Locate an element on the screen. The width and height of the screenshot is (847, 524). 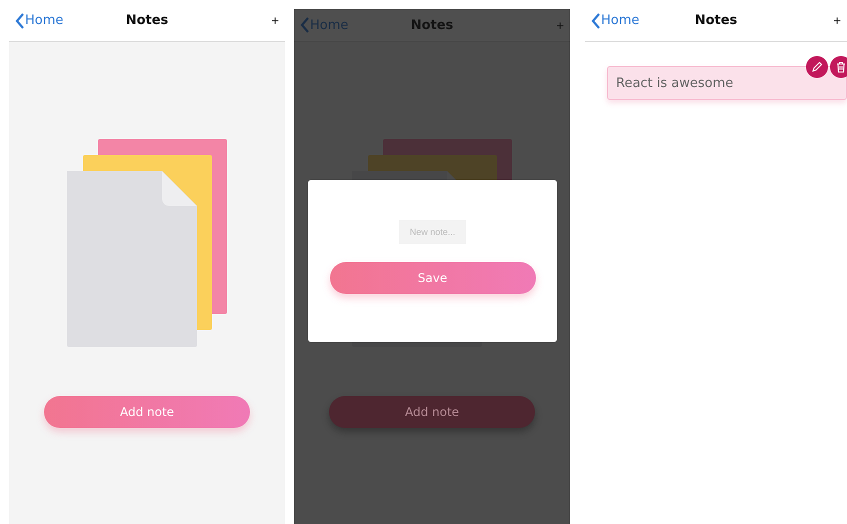
save-button: Save is located at coordinates (433, 278).